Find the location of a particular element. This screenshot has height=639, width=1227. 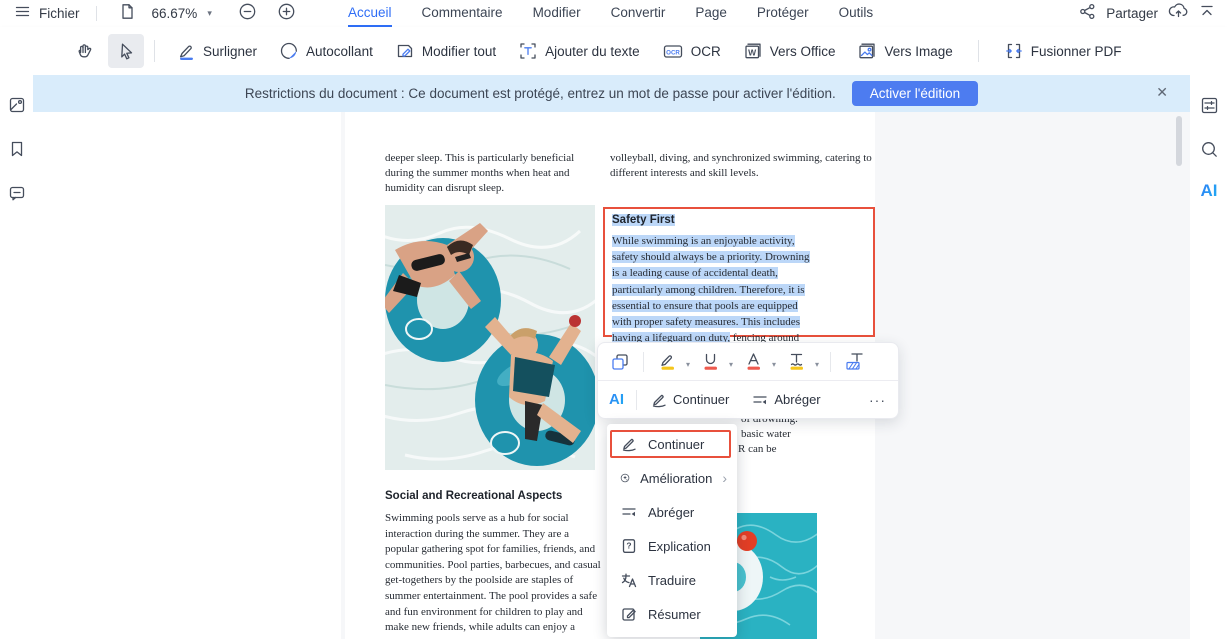

tab-outils: Outils is located at coordinates (856, 13).